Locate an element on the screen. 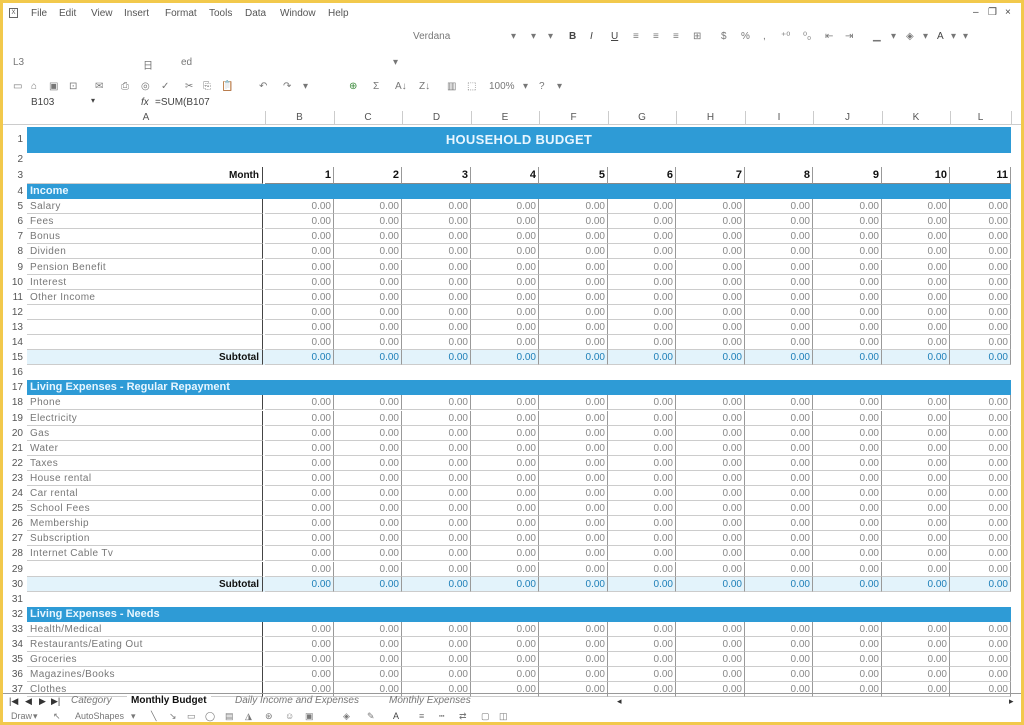 The width and height of the screenshot is (1024, 725). increase-indent-icon: ⇥ is located at coordinates (849, 36).